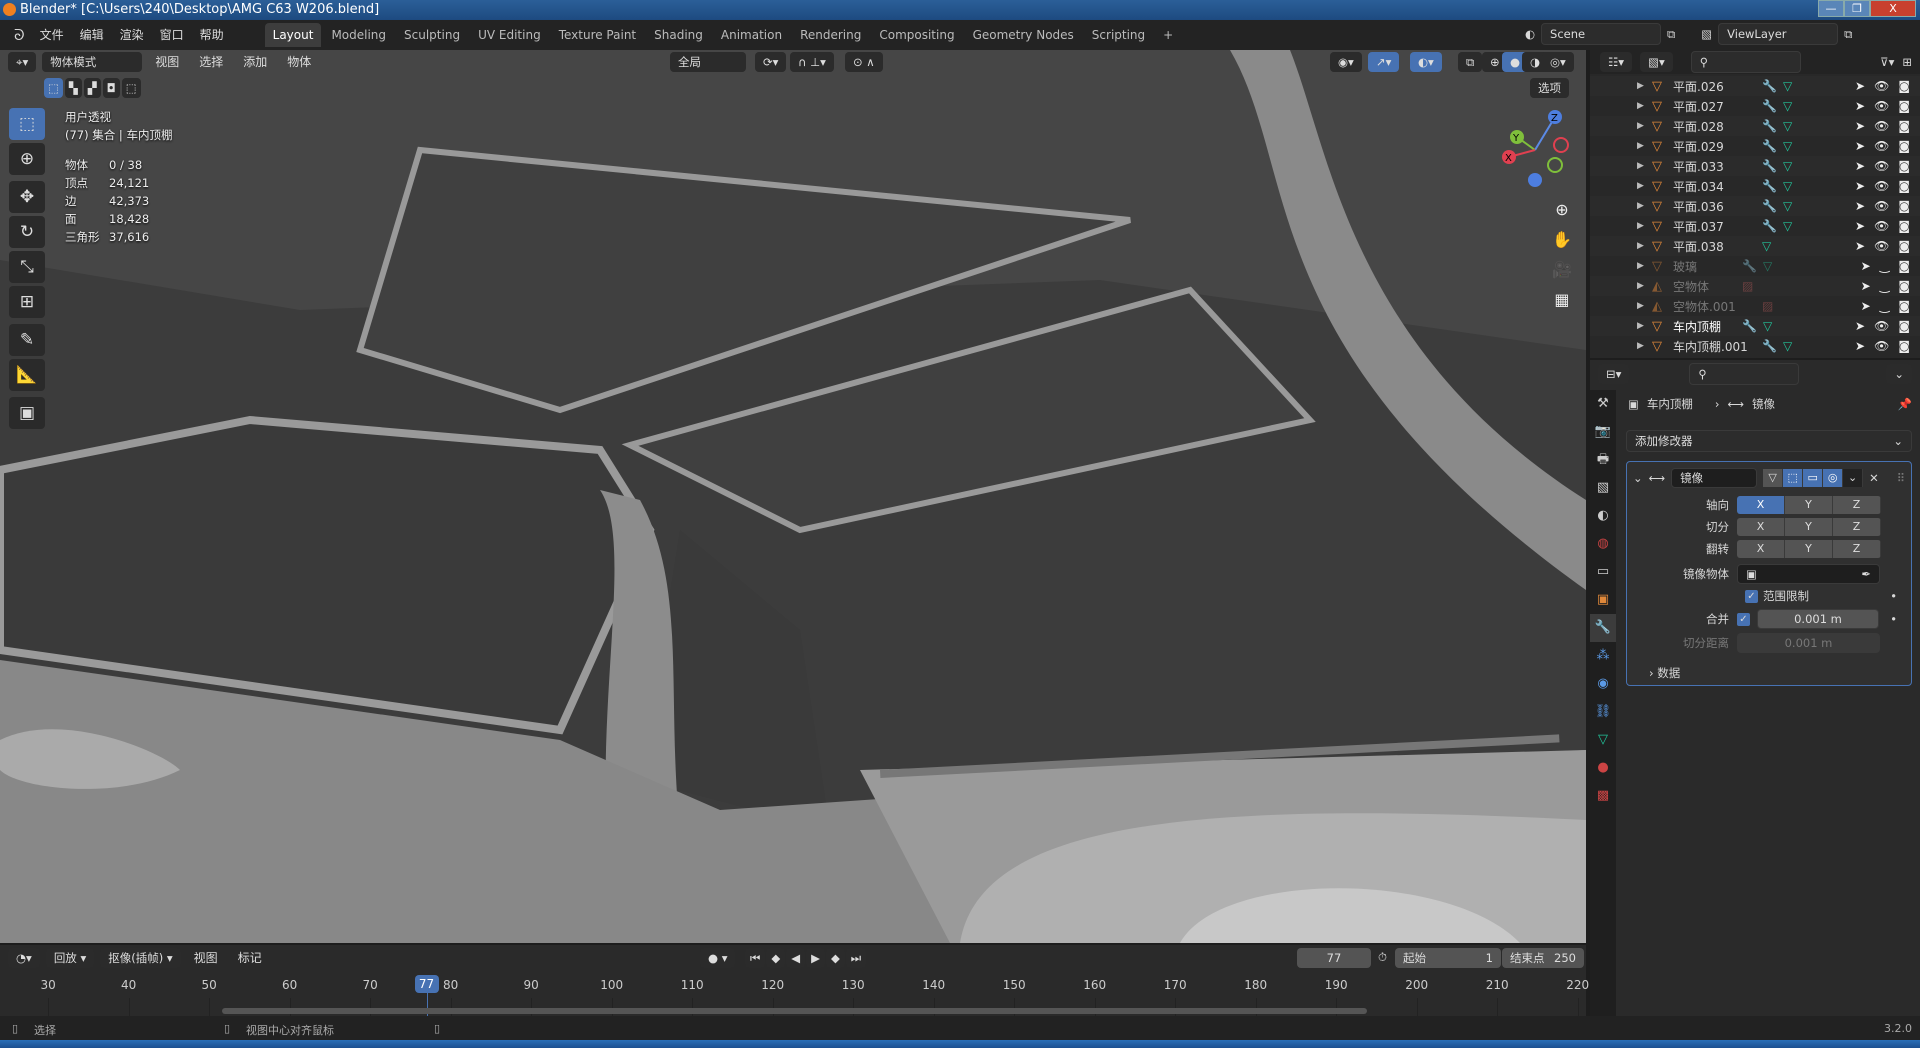 The image size is (1920, 1048). I want to click on render-tab-icon: 📷, so click(1603, 432).